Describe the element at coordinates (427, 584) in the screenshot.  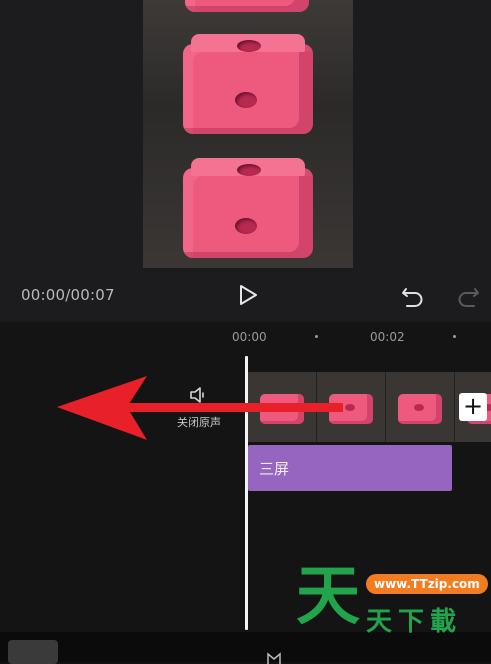
I see `watermark-url: www.TTzip.com` at that location.